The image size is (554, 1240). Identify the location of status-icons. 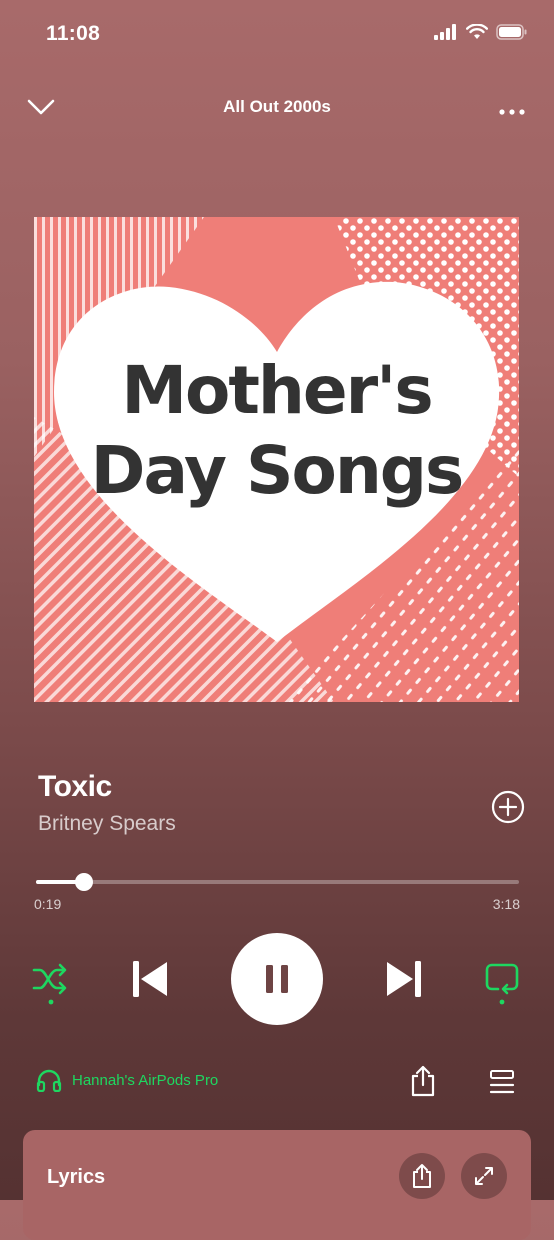
(481, 32).